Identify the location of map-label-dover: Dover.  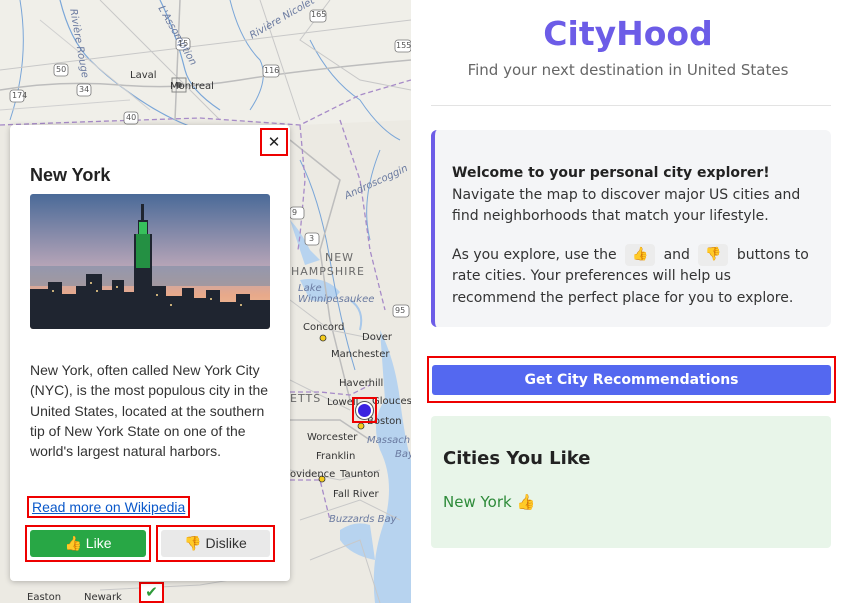
(377, 337).